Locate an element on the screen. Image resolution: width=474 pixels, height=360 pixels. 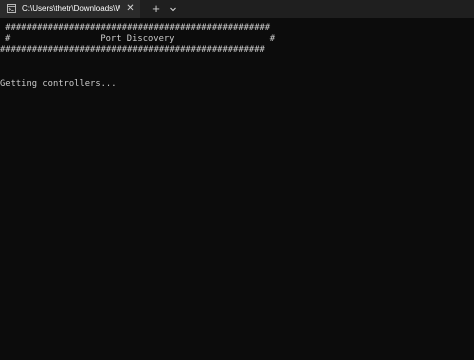
tab-bar: C:\Users\thetr\Downloads\Wi ✕ + is located at coordinates (237, 9).